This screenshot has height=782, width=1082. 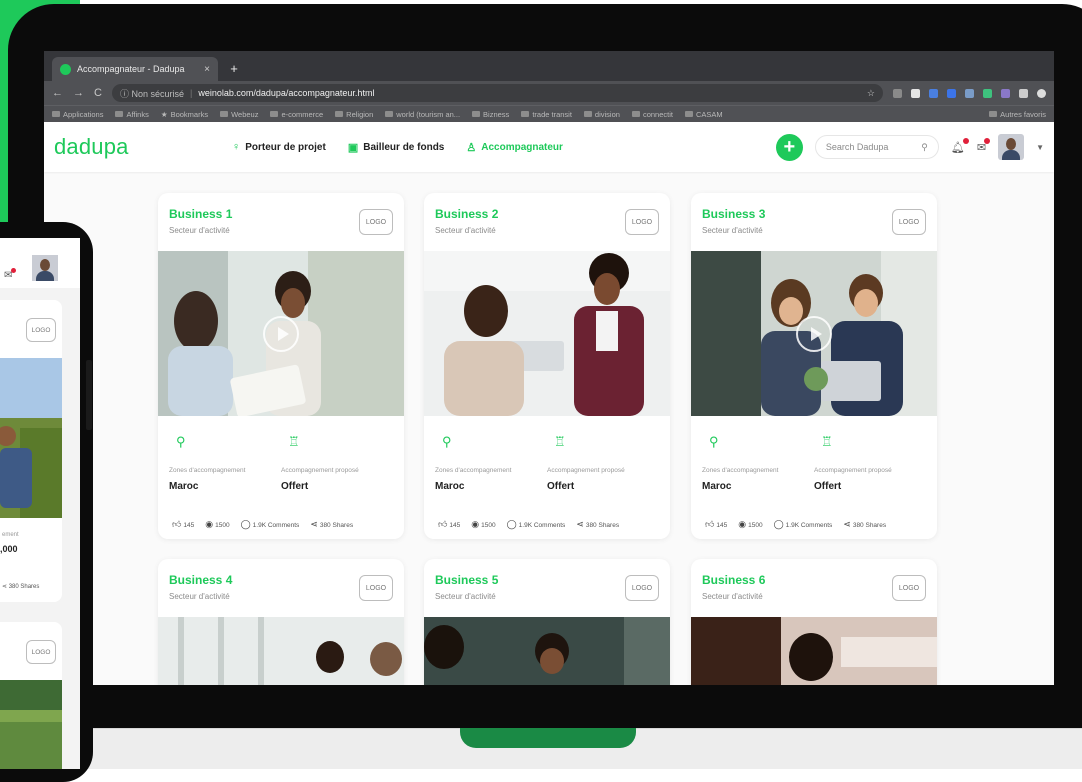 I want to click on add-button: +, so click(x=789, y=147).